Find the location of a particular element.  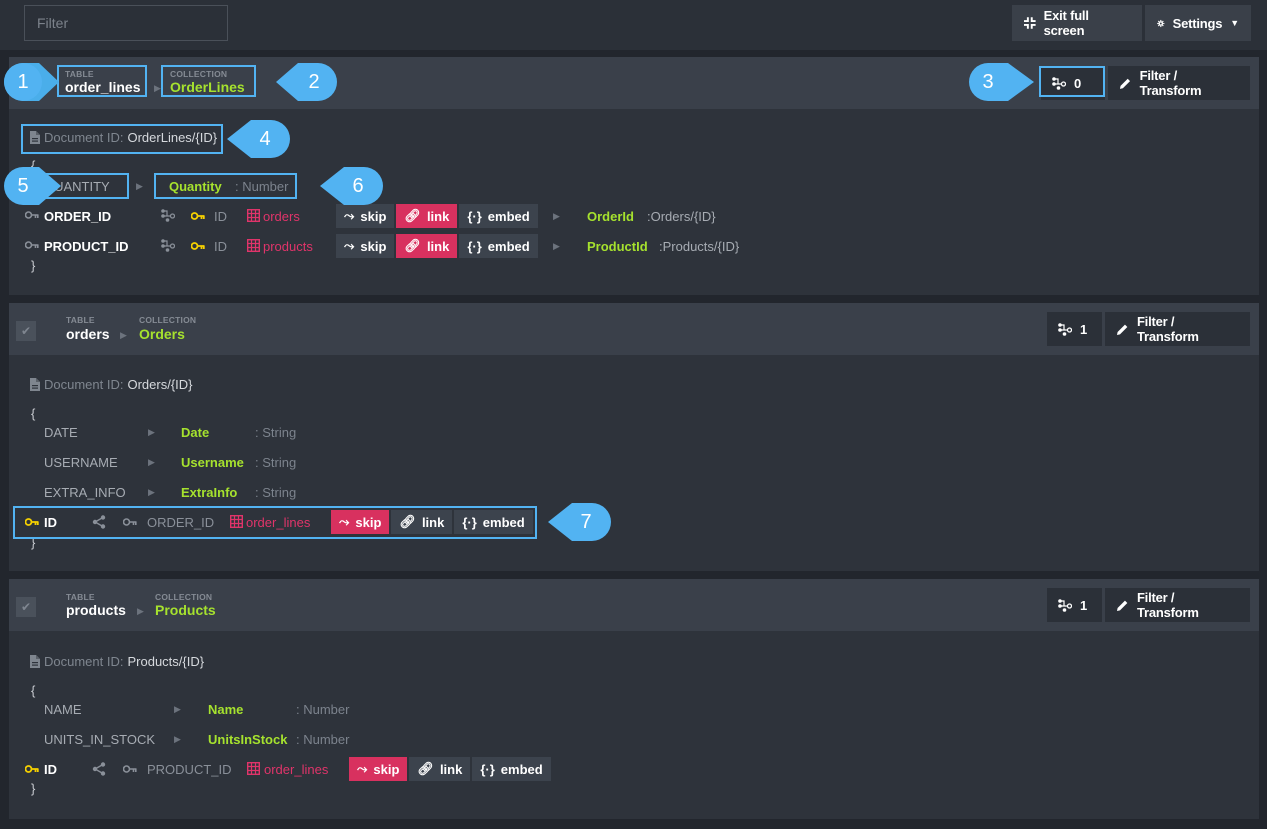

document-id-value: Products/{ID} is located at coordinates (165, 661).